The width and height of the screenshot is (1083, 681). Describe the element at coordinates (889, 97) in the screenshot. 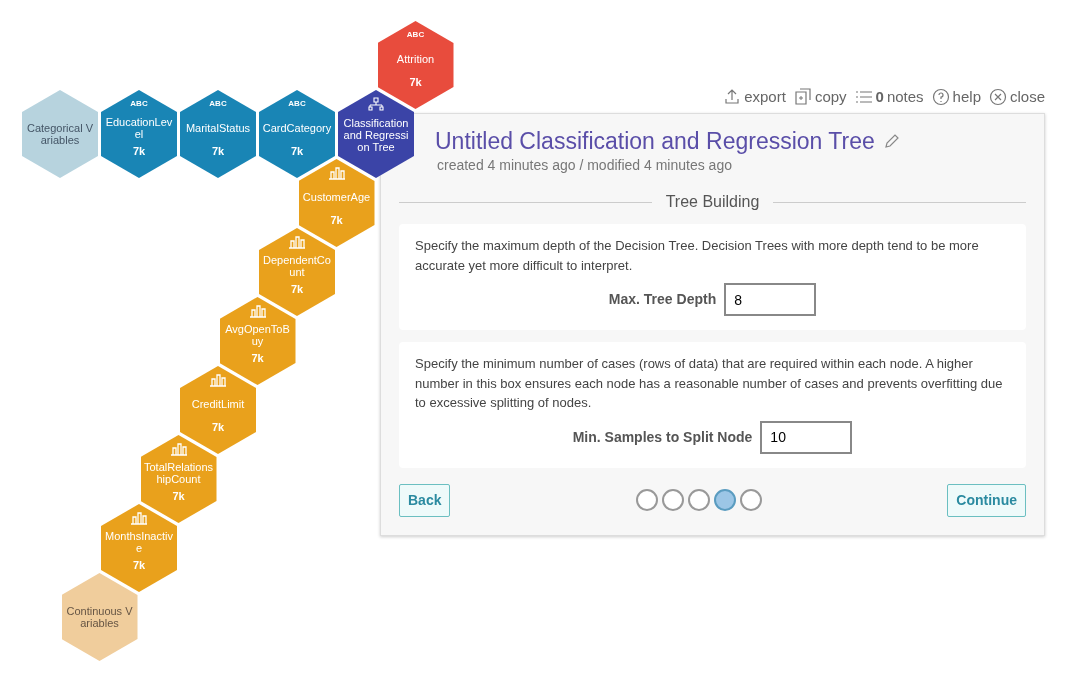

I see `toolbar-notes-button: 0 notes` at that location.